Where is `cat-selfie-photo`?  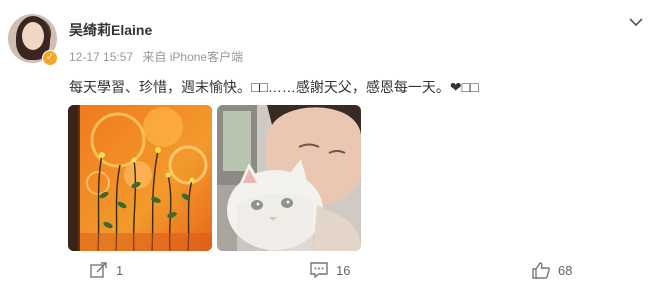 cat-selfie-photo is located at coordinates (289, 178).